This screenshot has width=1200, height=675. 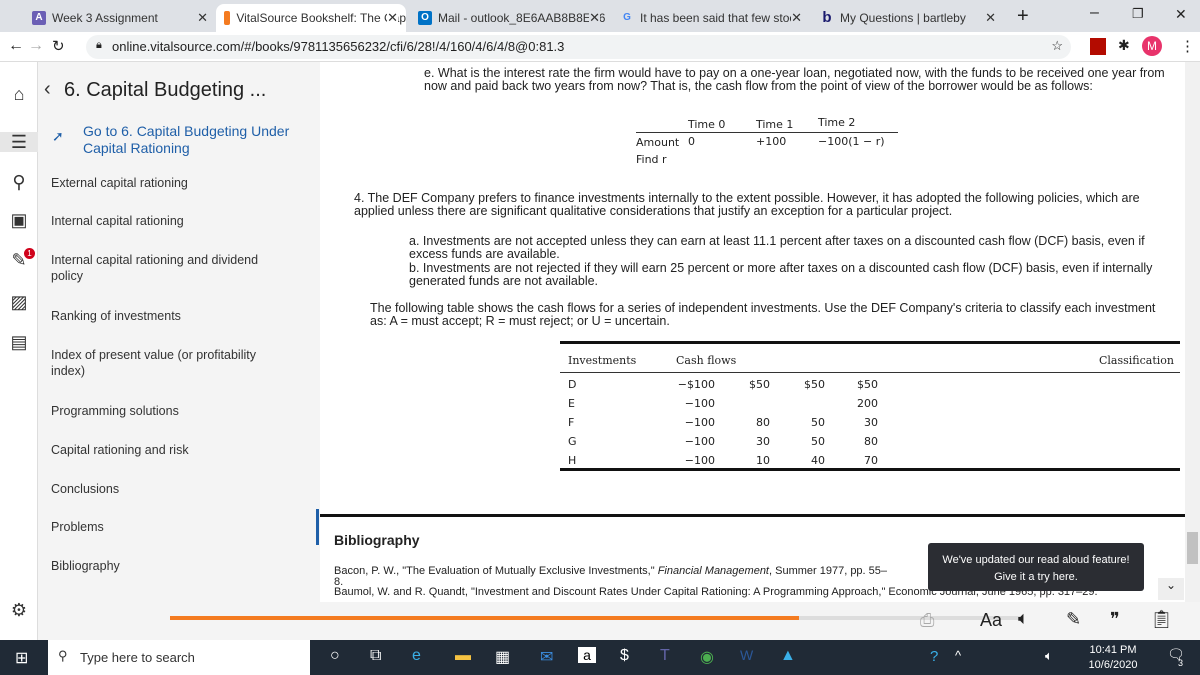 I want to click on sidebar-item: Internal capital rationing, so click(x=171, y=221).